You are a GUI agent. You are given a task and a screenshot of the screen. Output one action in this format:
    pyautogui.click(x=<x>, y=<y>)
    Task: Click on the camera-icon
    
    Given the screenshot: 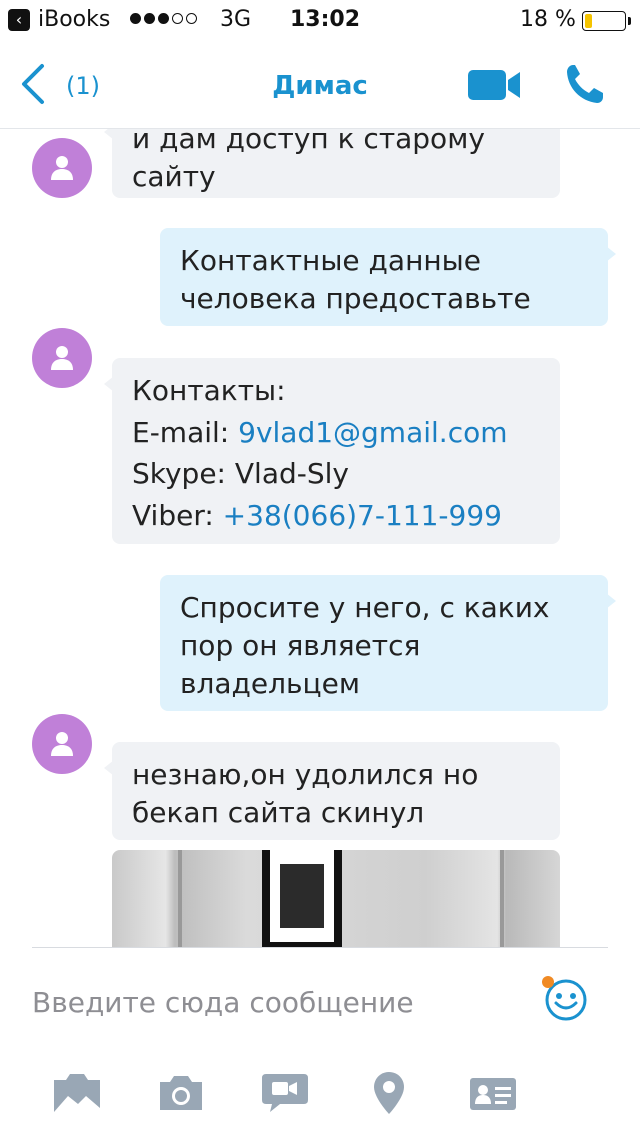 What is the action you would take?
    pyautogui.click(x=181, y=1093)
    